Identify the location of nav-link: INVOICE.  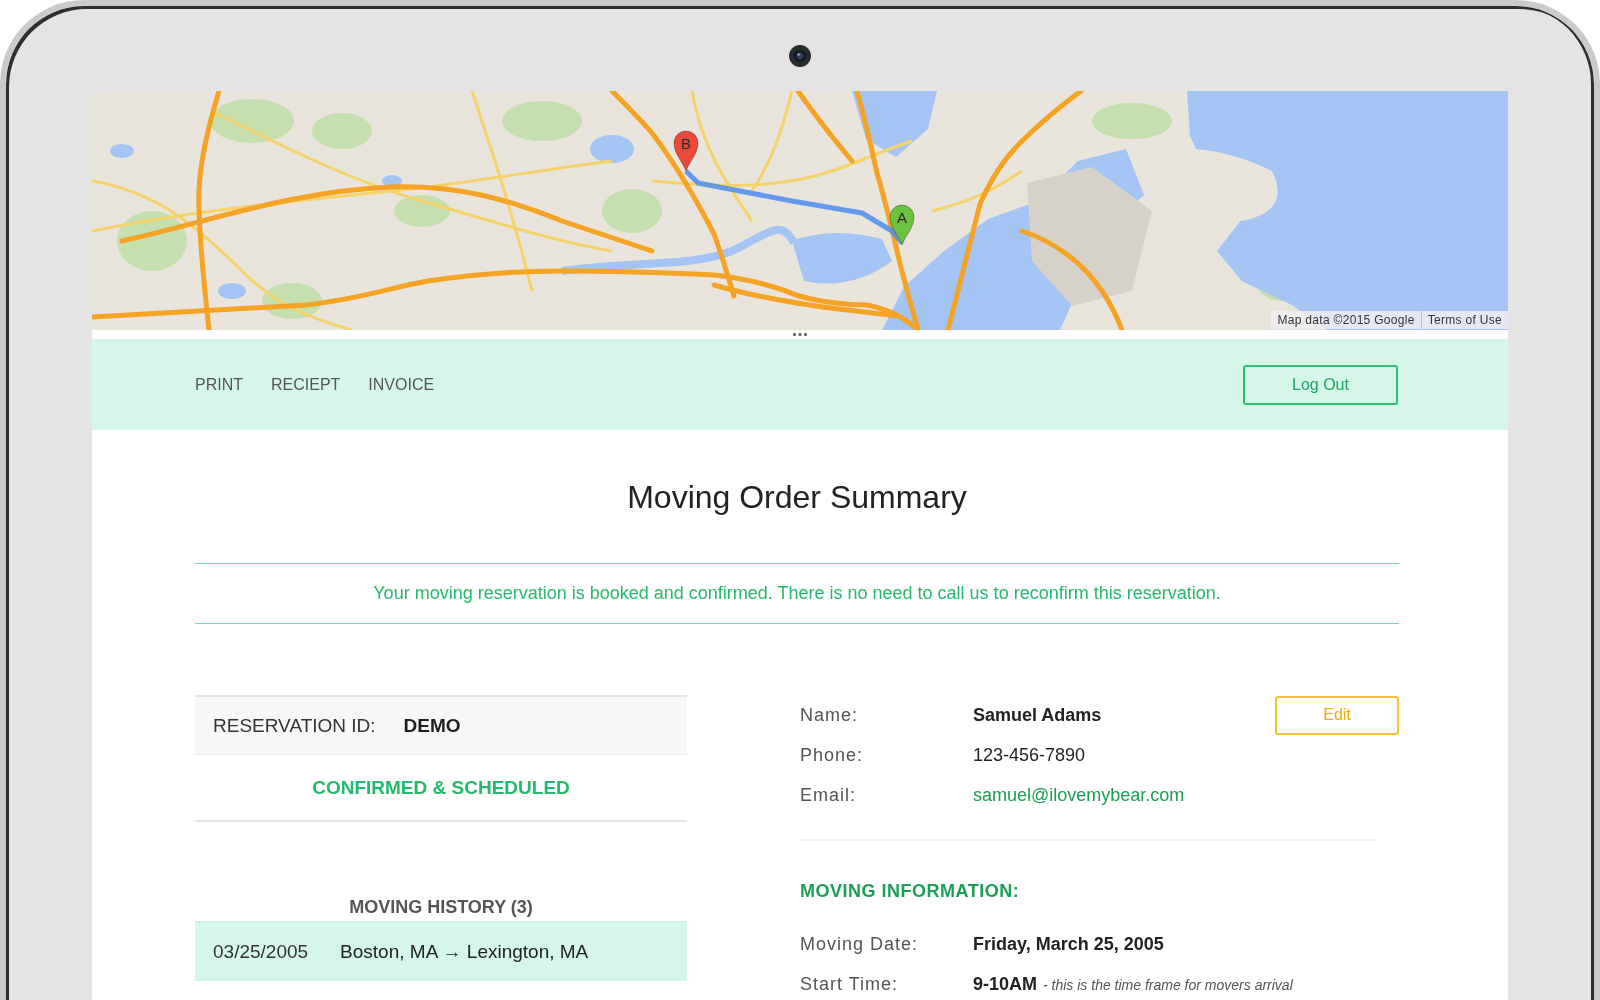
(401, 384).